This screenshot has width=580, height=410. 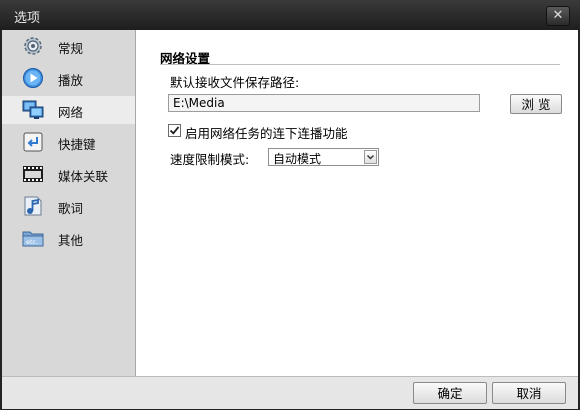 I want to click on etc-folder-icon: etc., so click(x=33, y=239).